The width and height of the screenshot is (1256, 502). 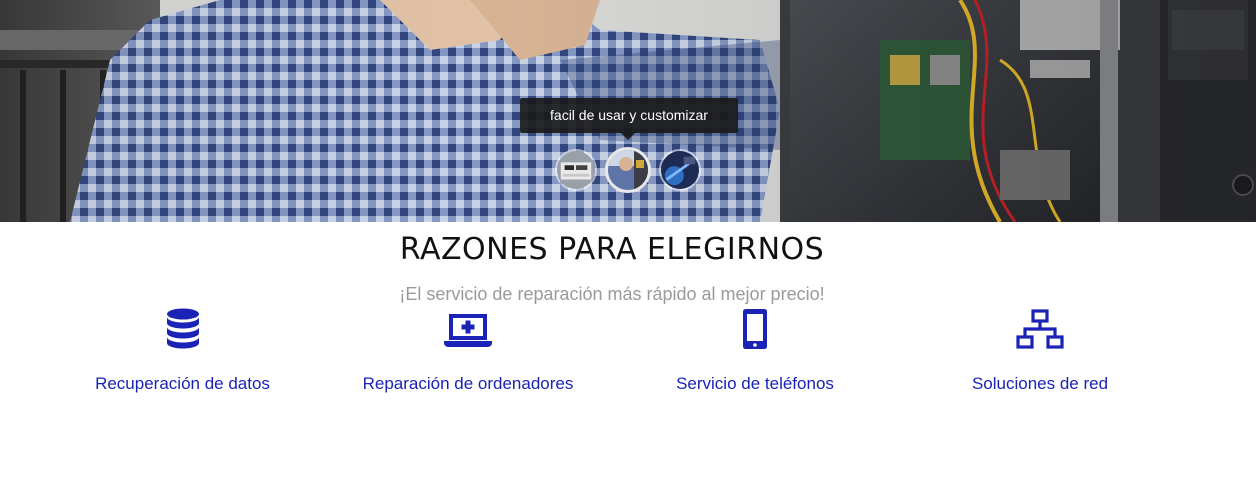 I want to click on network-icon, so click(x=1040, y=329).